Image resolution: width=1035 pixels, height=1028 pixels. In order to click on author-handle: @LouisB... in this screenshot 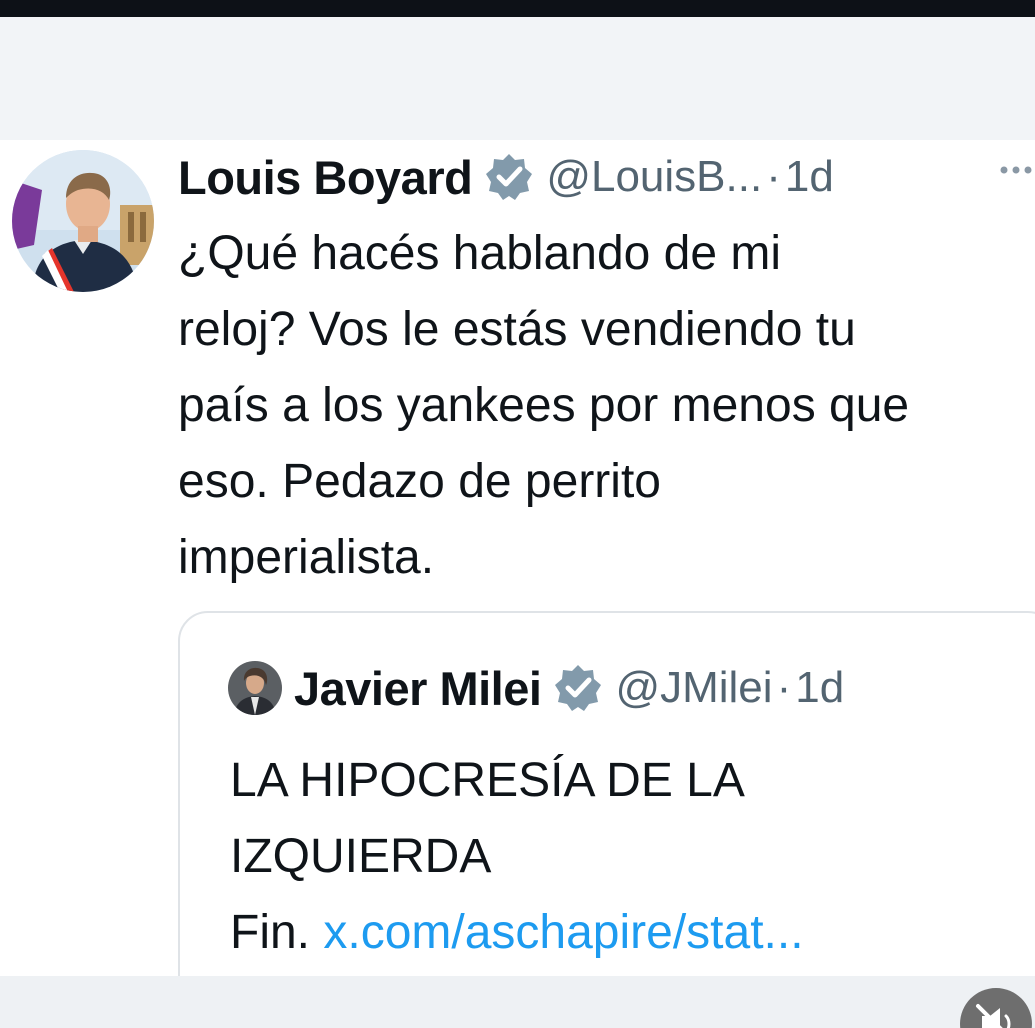, I will do `click(654, 177)`.